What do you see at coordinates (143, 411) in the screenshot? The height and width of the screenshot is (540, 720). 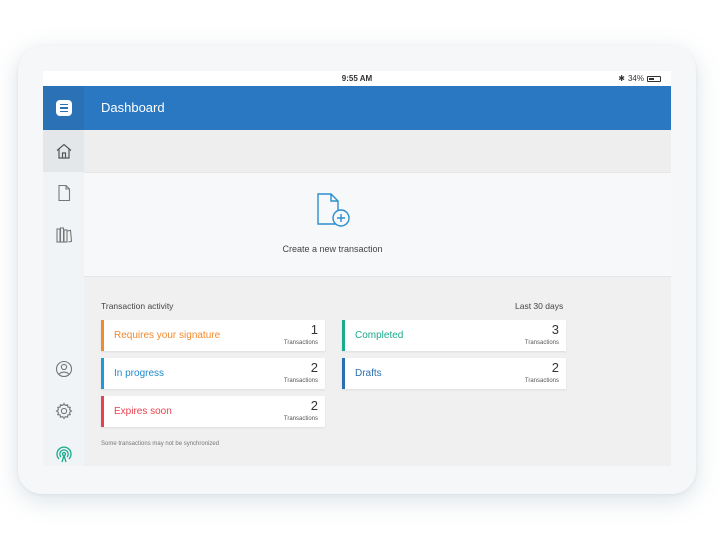 I see `card-label: Expires soon` at bounding box center [143, 411].